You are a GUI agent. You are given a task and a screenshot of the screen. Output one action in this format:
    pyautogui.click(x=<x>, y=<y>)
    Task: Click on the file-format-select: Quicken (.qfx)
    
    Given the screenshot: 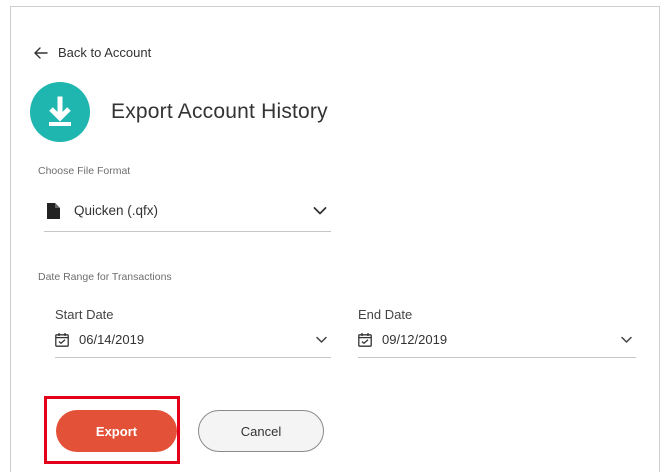 What is the action you would take?
    pyautogui.click(x=187, y=211)
    